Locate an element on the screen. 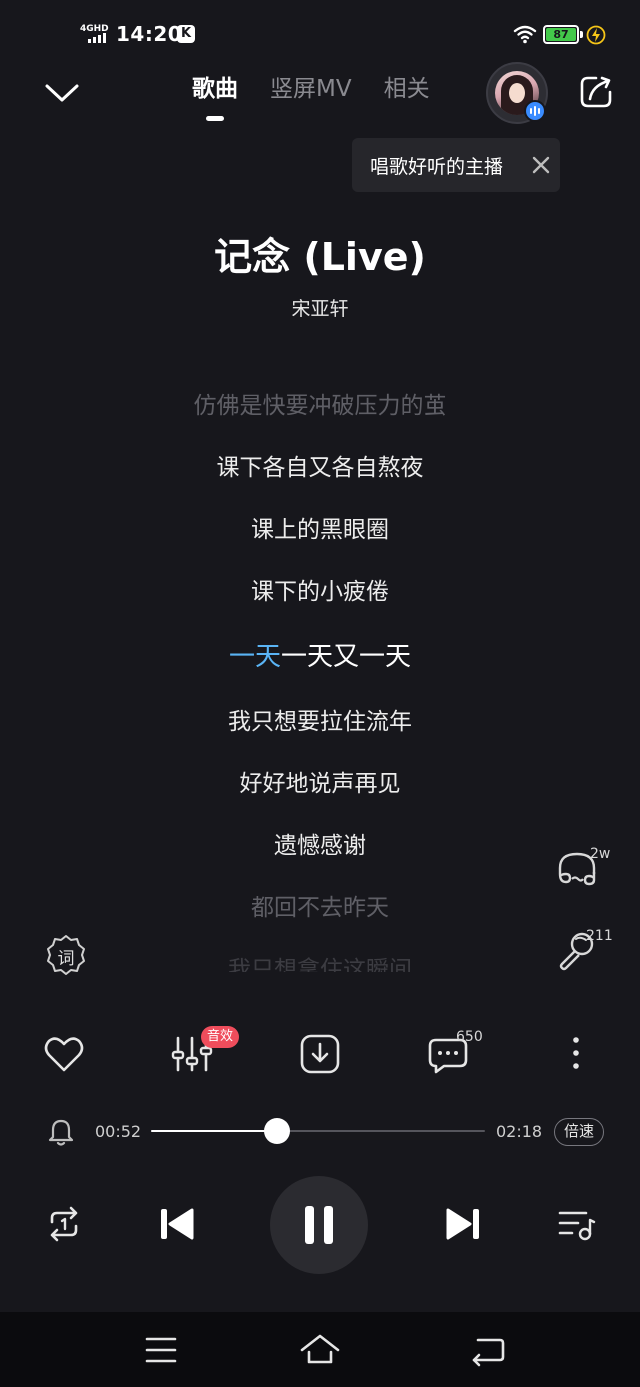  current-lyric-sung: 一天 is located at coordinates (254, 657).